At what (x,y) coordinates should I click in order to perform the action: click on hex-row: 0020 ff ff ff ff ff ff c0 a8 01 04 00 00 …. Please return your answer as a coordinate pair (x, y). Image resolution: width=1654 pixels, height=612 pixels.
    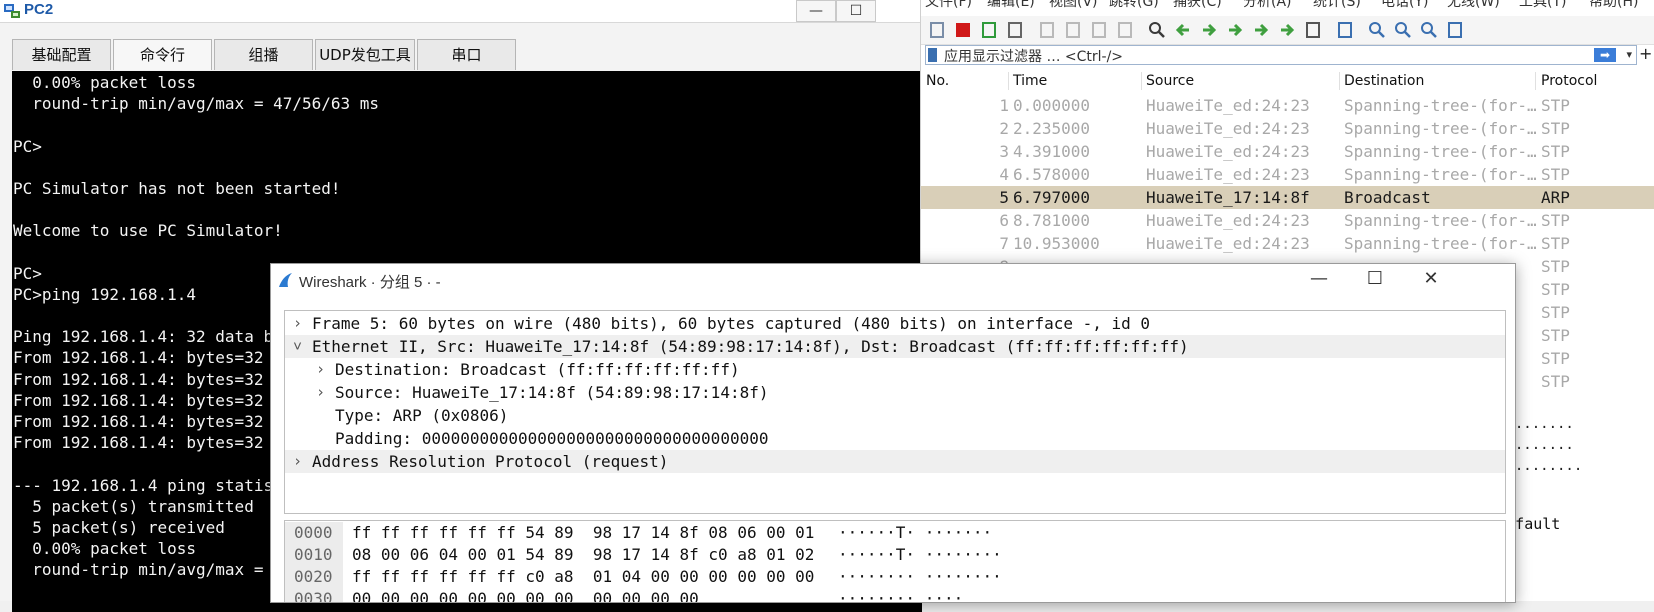
    Looking at the image, I should click on (895, 577).